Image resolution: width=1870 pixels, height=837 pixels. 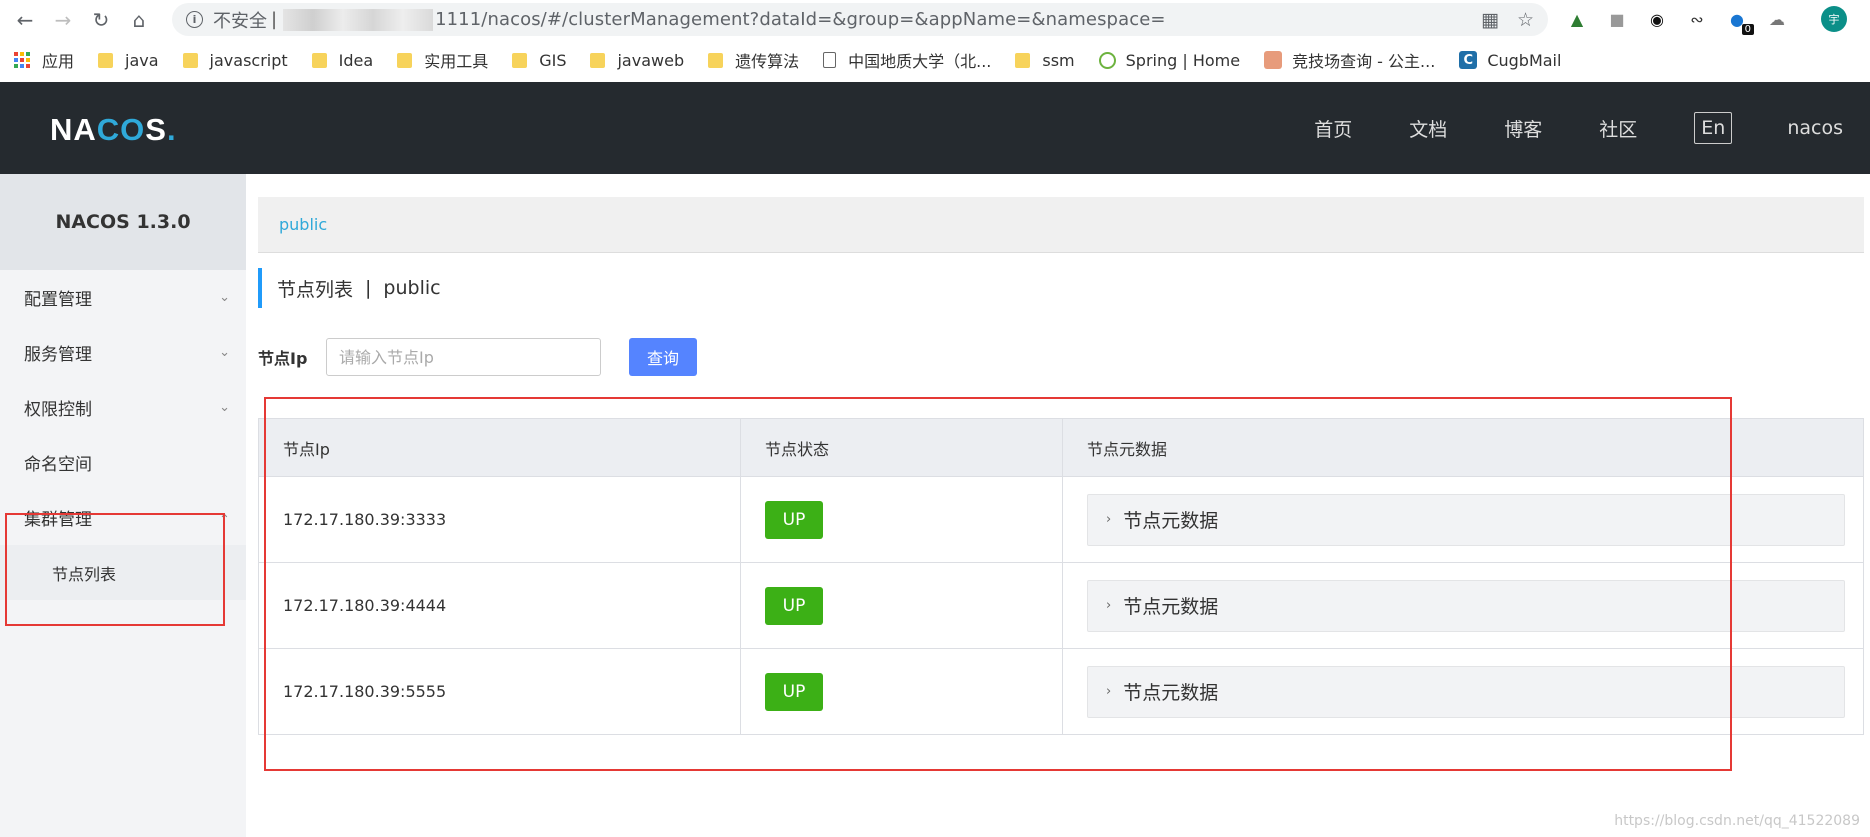 I want to click on info-icon: i, so click(x=194, y=19).